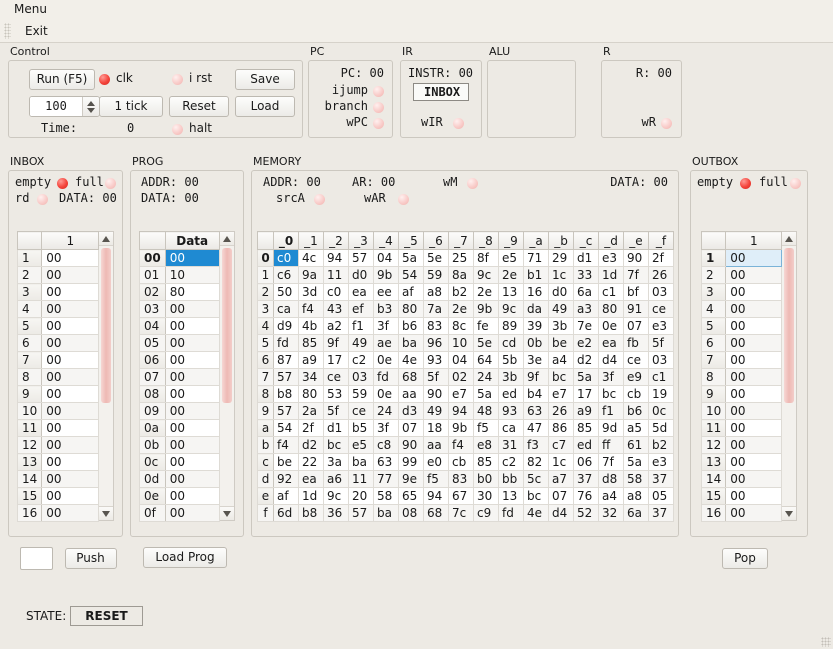 This screenshot has height=649, width=833. Describe the element at coordinates (265, 394) in the screenshot. I see `memory-row-header: 8` at that location.